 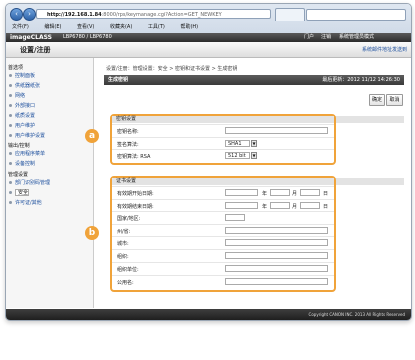 What do you see at coordinates (276, 268) in the screenshot?
I see `org-unit-input` at bounding box center [276, 268].